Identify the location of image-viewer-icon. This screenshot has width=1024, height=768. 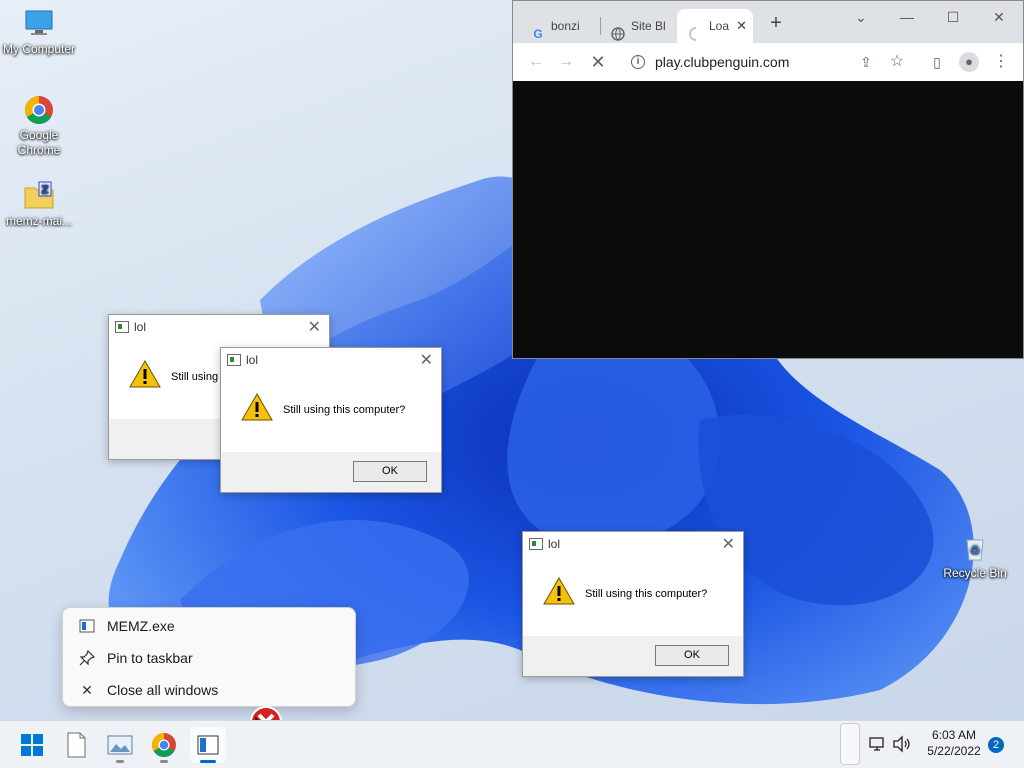
(120, 745).